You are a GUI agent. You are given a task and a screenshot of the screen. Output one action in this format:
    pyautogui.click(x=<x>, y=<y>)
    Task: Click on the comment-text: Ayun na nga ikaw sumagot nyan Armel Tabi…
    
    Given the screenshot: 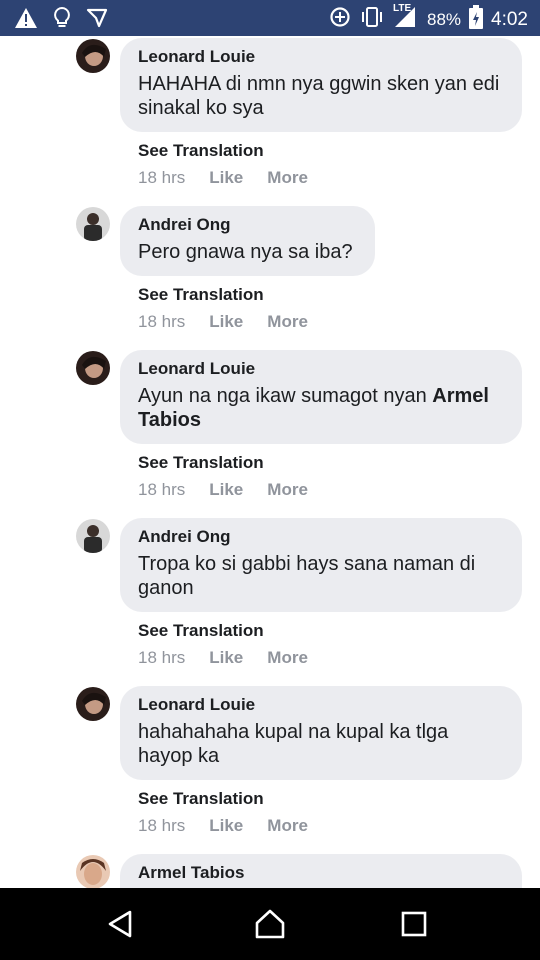 What is the action you would take?
    pyautogui.click(x=321, y=408)
    